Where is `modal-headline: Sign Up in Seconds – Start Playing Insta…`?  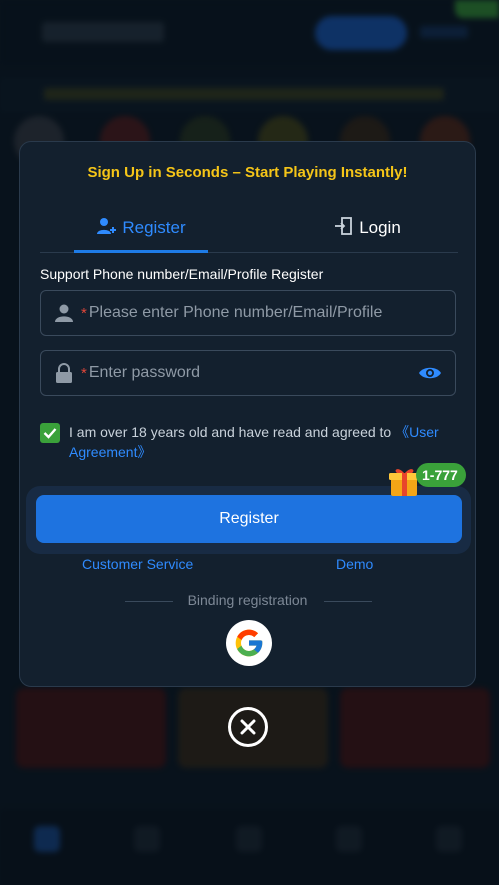 modal-headline: Sign Up in Seconds – Start Playing Insta… is located at coordinates (247, 172).